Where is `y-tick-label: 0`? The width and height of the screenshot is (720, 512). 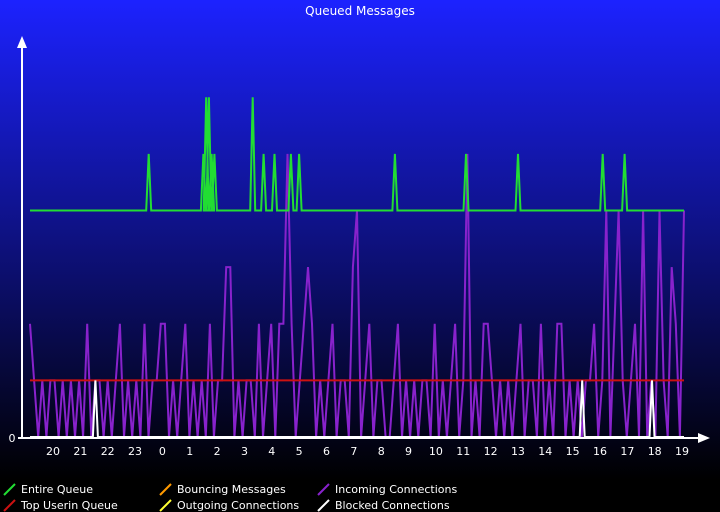
y-tick-label: 0 is located at coordinates (12, 438).